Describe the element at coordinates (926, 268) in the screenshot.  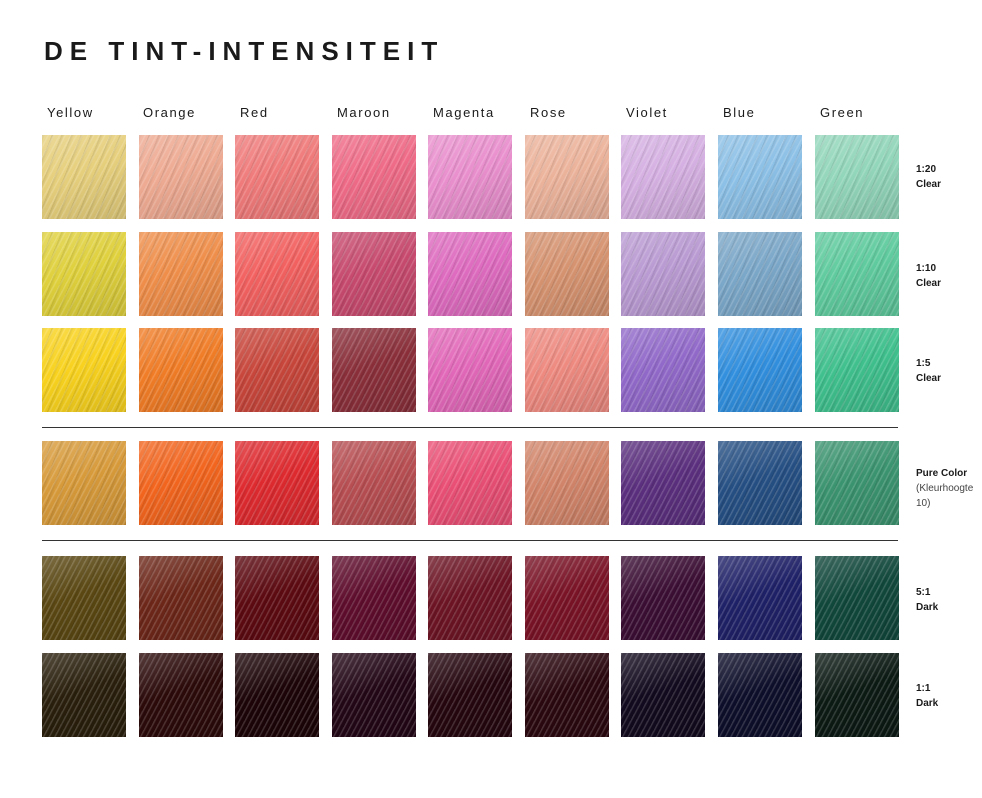
I see `row-label-ratio: 1:10` at that location.